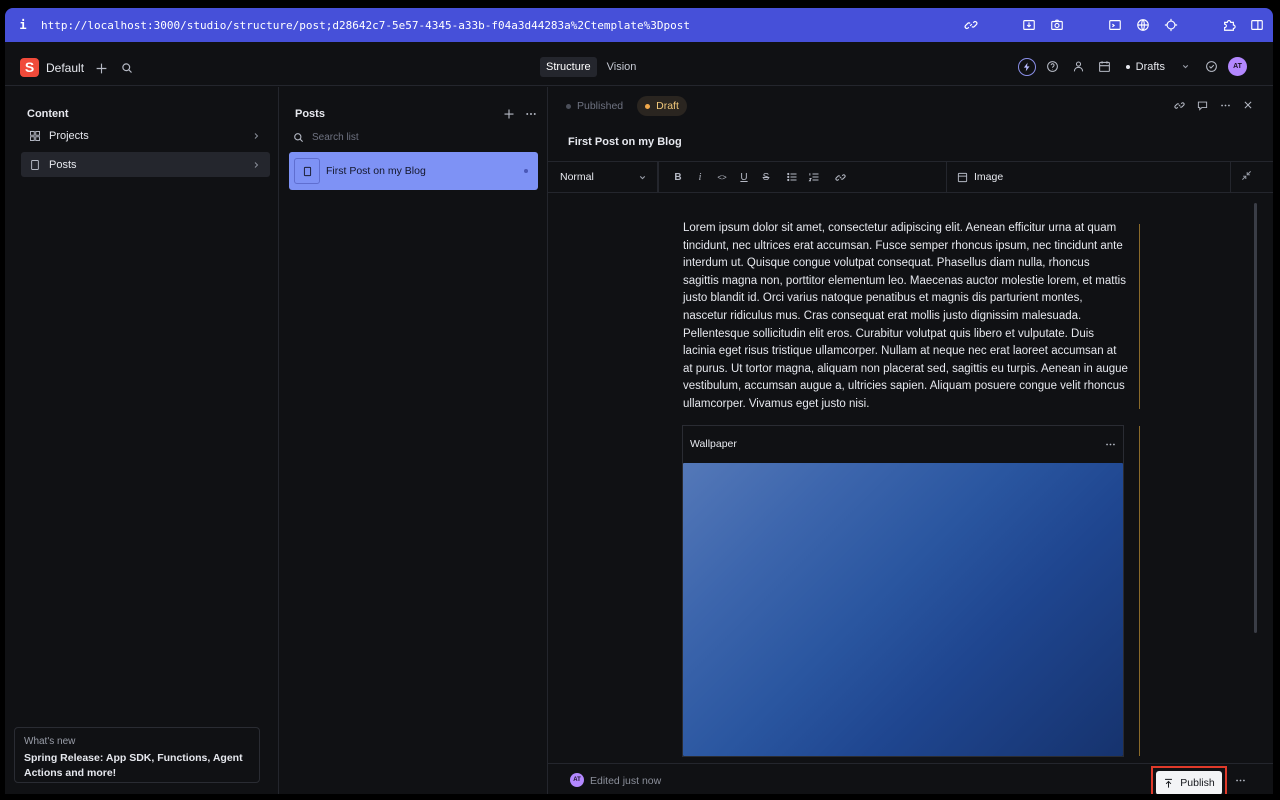  I want to click on edit-status: Edited just now, so click(626, 781).